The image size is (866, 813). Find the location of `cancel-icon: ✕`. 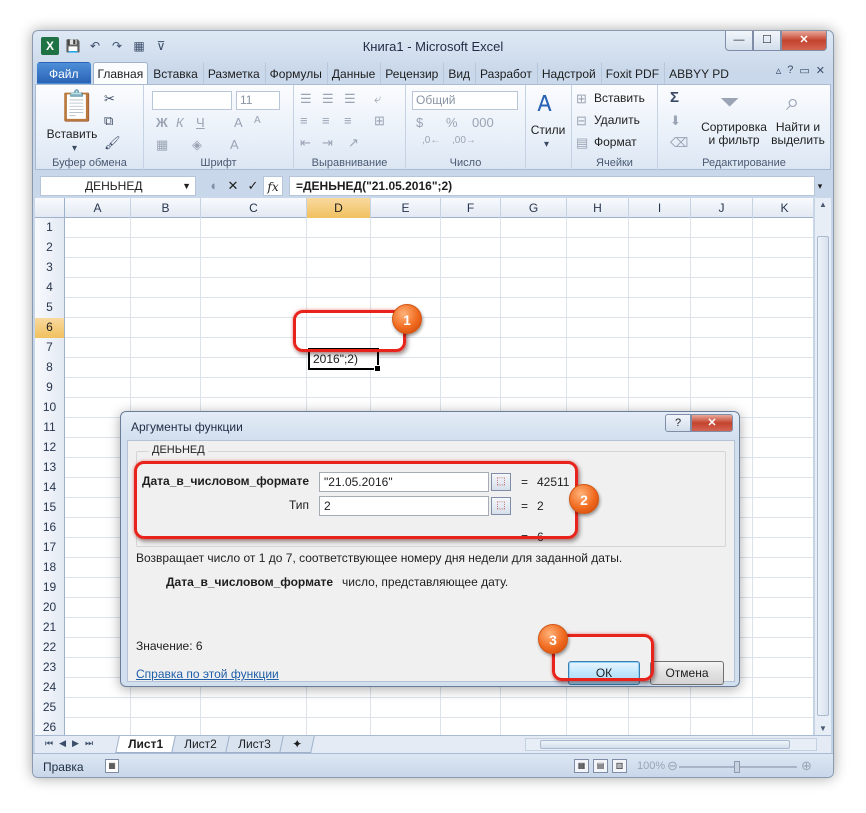

cancel-icon: ✕ is located at coordinates (233, 186).